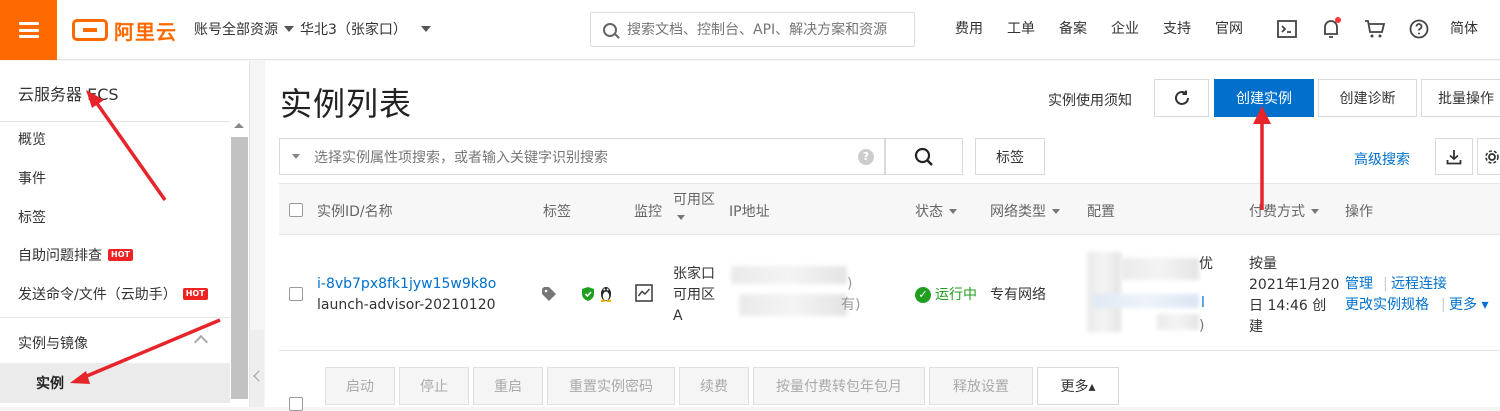 The width and height of the screenshot is (1500, 411). What do you see at coordinates (749, 212) in the screenshot?
I see `column-ip: IP地址` at bounding box center [749, 212].